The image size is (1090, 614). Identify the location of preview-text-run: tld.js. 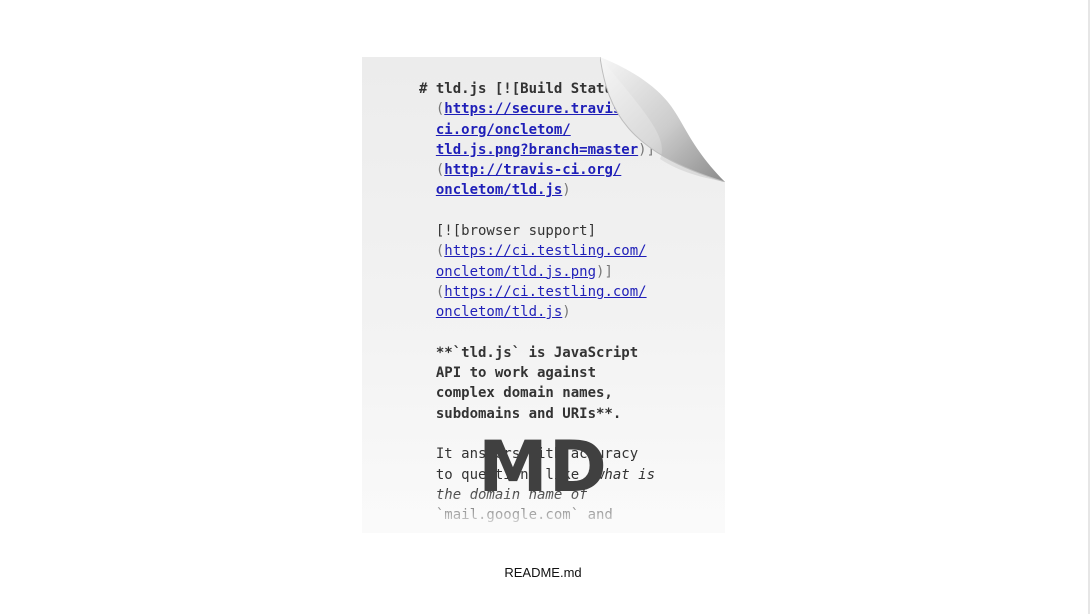
(465, 89).